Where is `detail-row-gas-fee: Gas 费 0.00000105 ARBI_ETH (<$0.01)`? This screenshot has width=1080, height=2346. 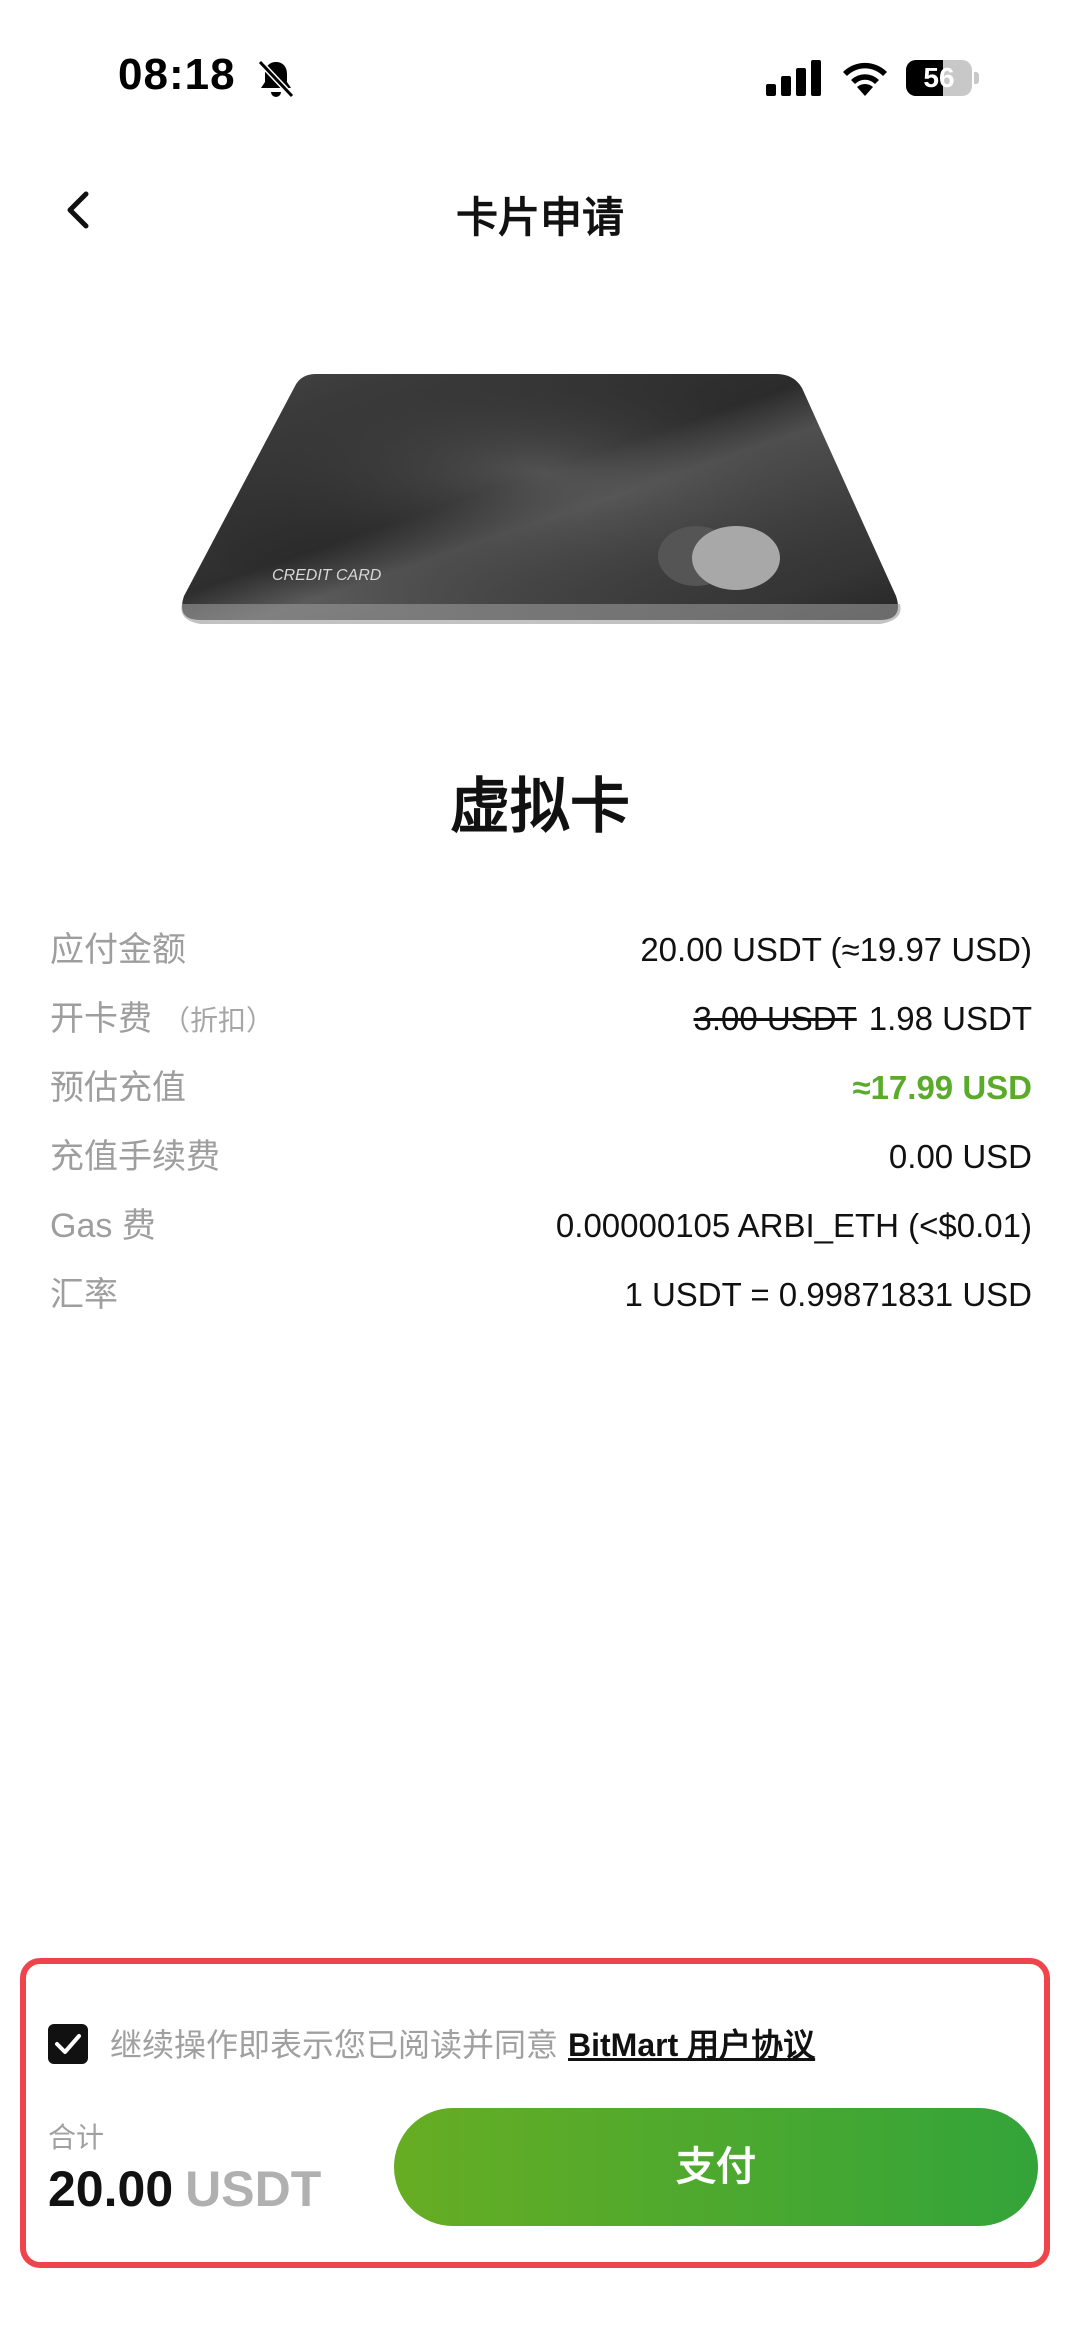
detail-row-gas-fee: Gas 费 0.00000105 ARBI_ETH (<$0.01) is located at coordinates (541, 1230).